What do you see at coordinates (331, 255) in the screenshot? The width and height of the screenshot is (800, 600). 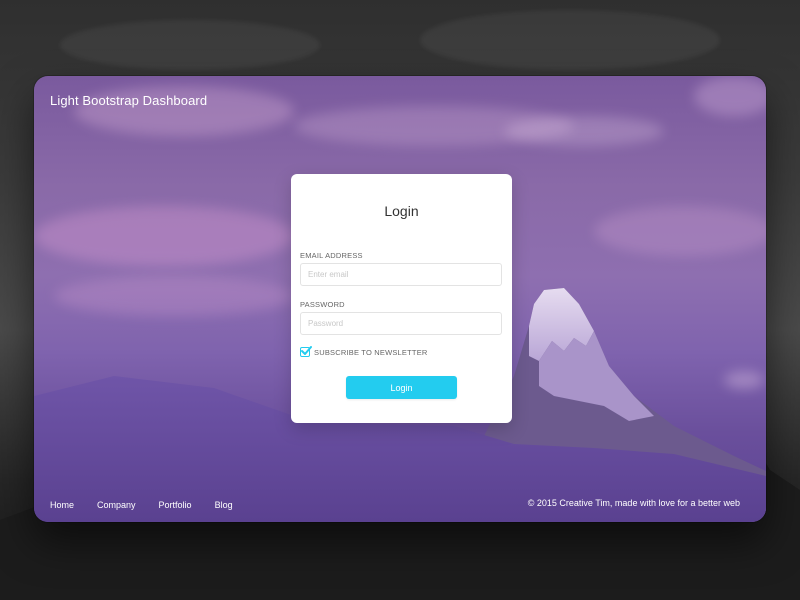 I see `email-label: EMAIL ADDRESS` at bounding box center [331, 255].